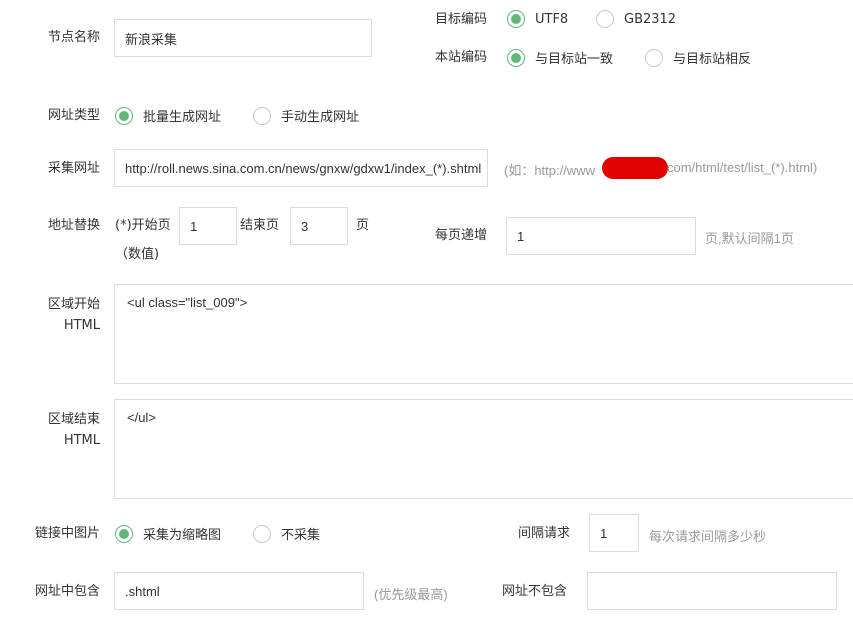 The width and height of the screenshot is (853, 619). I want to click on page-increment-label: 每页递增, so click(461, 235).